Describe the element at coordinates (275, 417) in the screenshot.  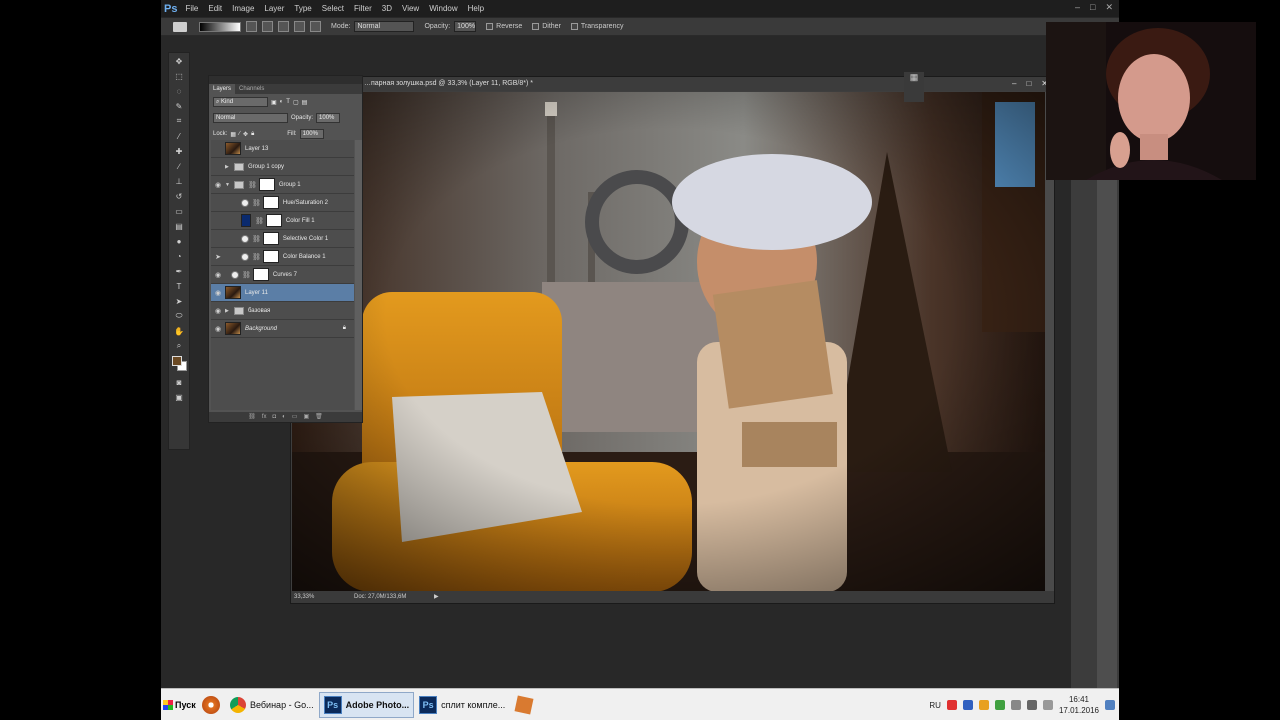
I see `add-mask-icon: ◘` at that location.